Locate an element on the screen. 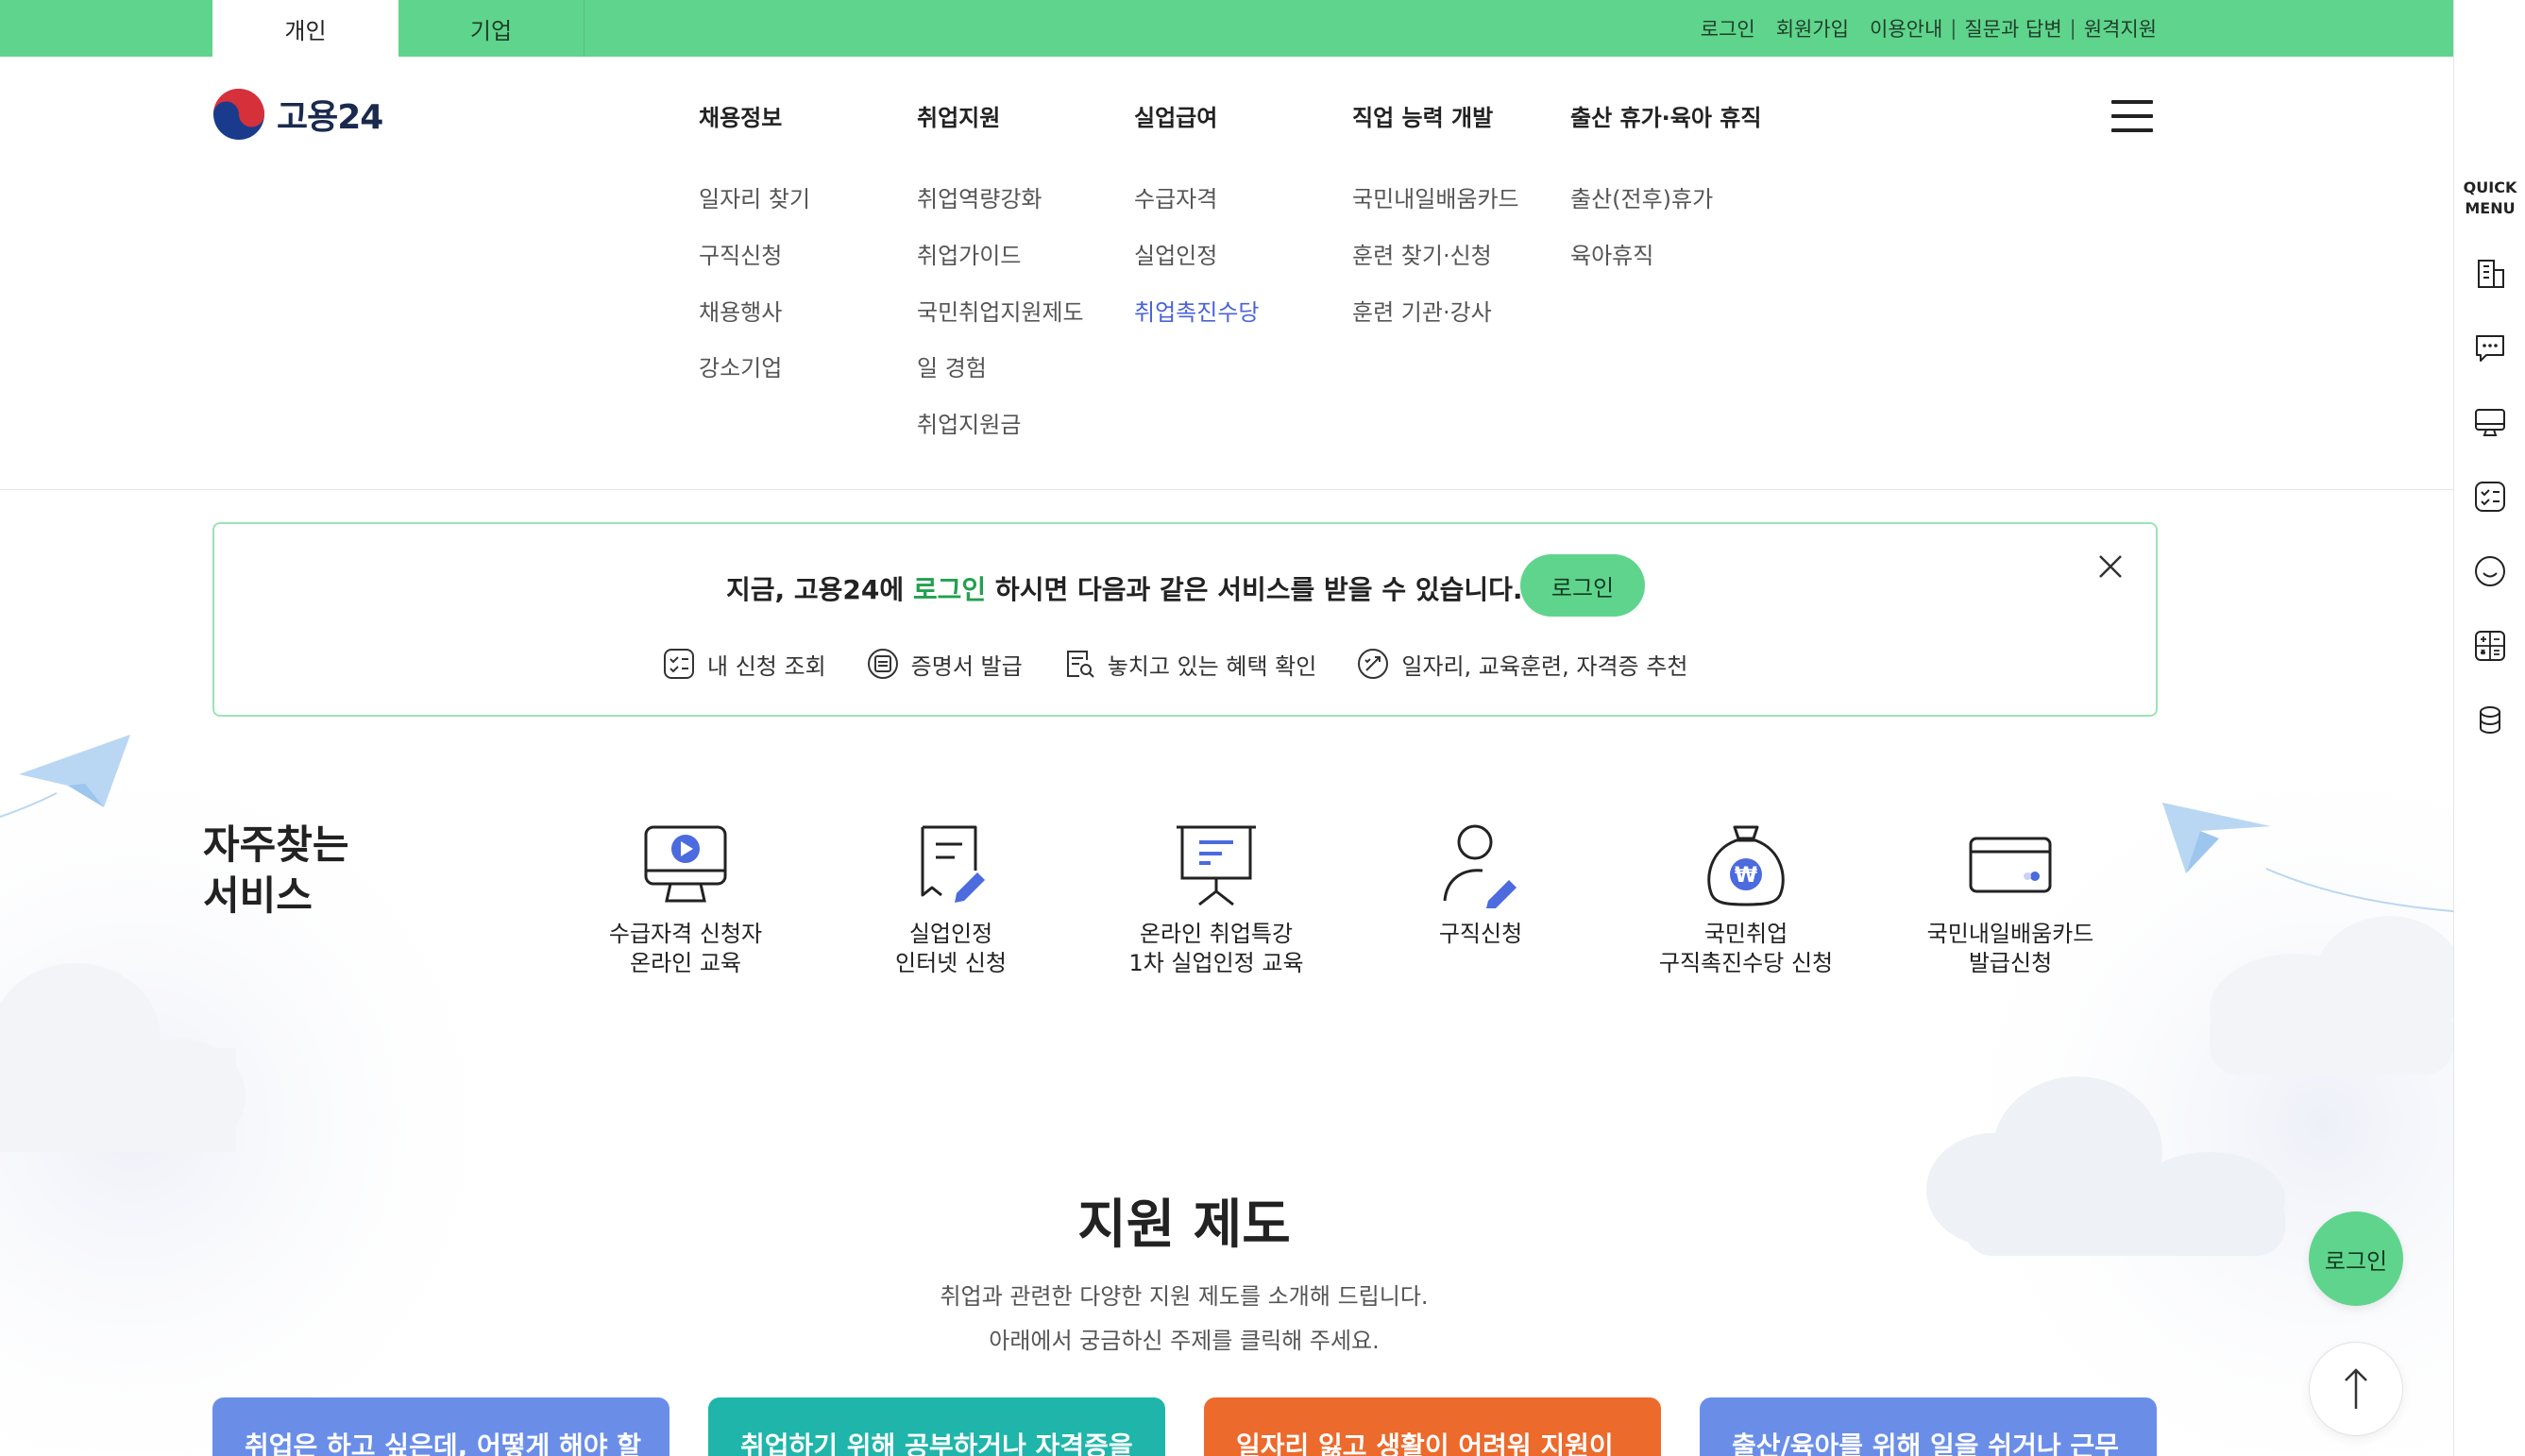 The width and height of the screenshot is (2525, 1456). submenu-item: 출산(전후)휴가 is located at coordinates (1641, 196).